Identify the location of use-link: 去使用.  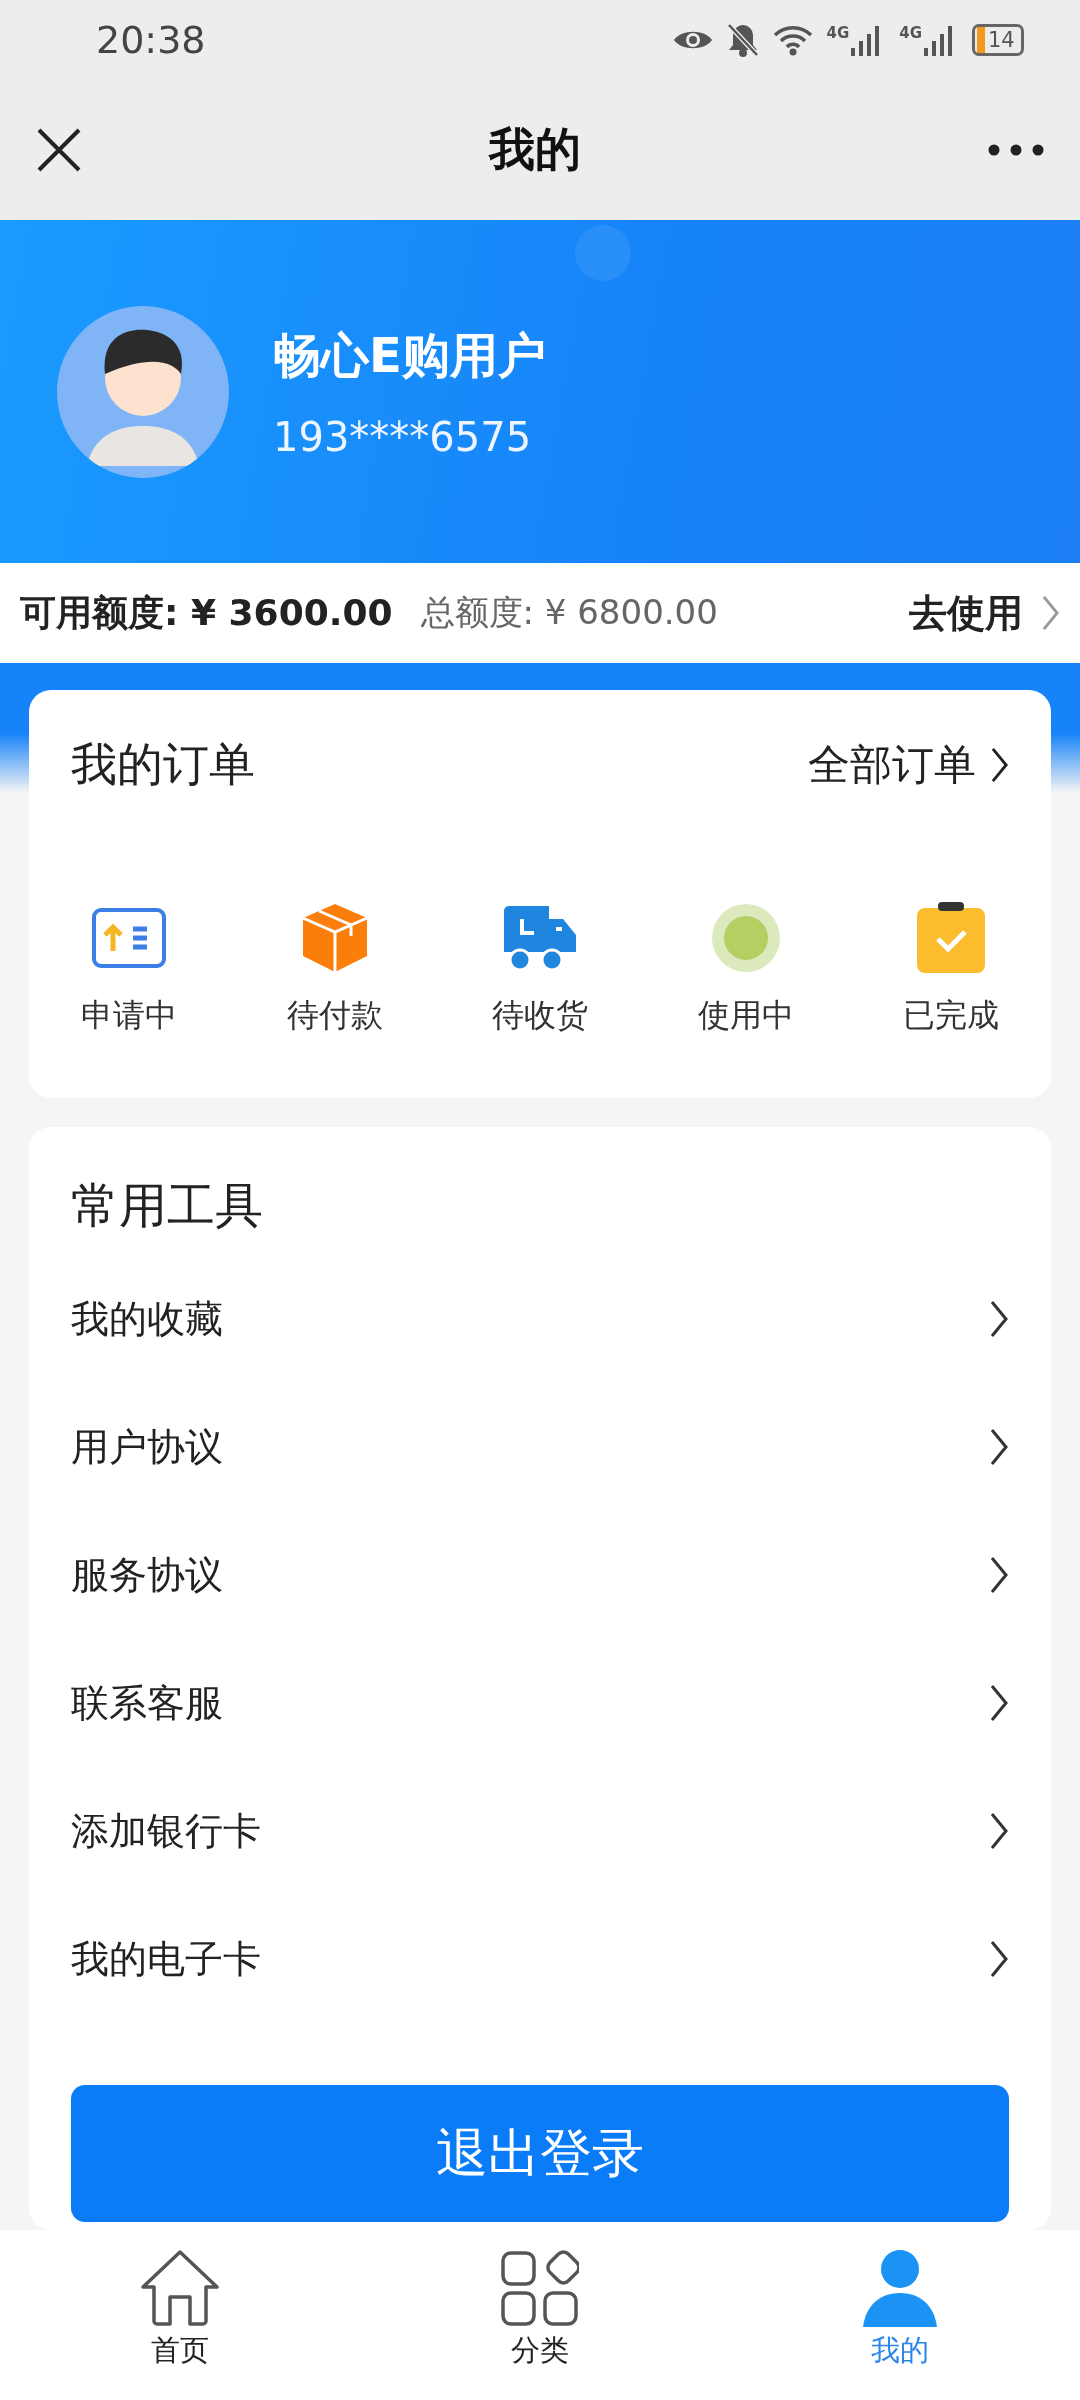
(984, 613).